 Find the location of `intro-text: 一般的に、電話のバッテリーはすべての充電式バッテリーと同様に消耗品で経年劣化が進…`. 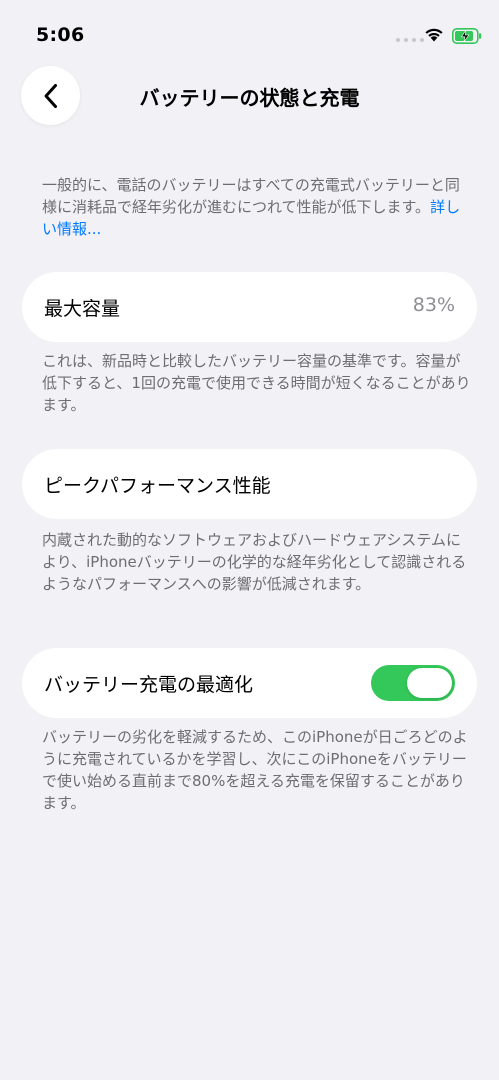

intro-text: 一般的に、電話のバッテリーはすべての充電式バッテリーと同様に消耗品で経年劣化が進… is located at coordinates (251, 196).